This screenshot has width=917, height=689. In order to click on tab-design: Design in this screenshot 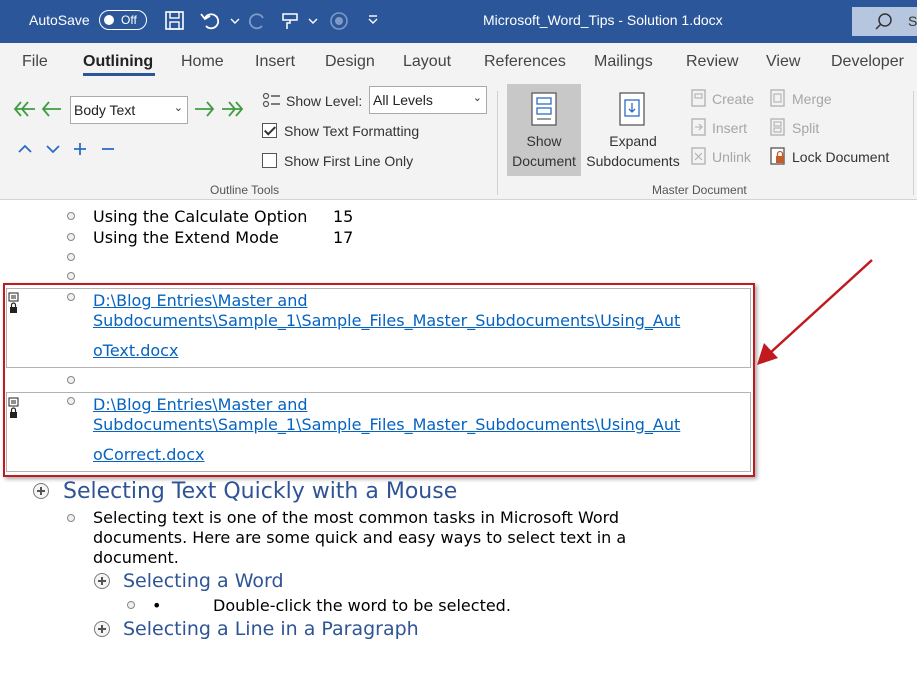, I will do `click(350, 62)`.